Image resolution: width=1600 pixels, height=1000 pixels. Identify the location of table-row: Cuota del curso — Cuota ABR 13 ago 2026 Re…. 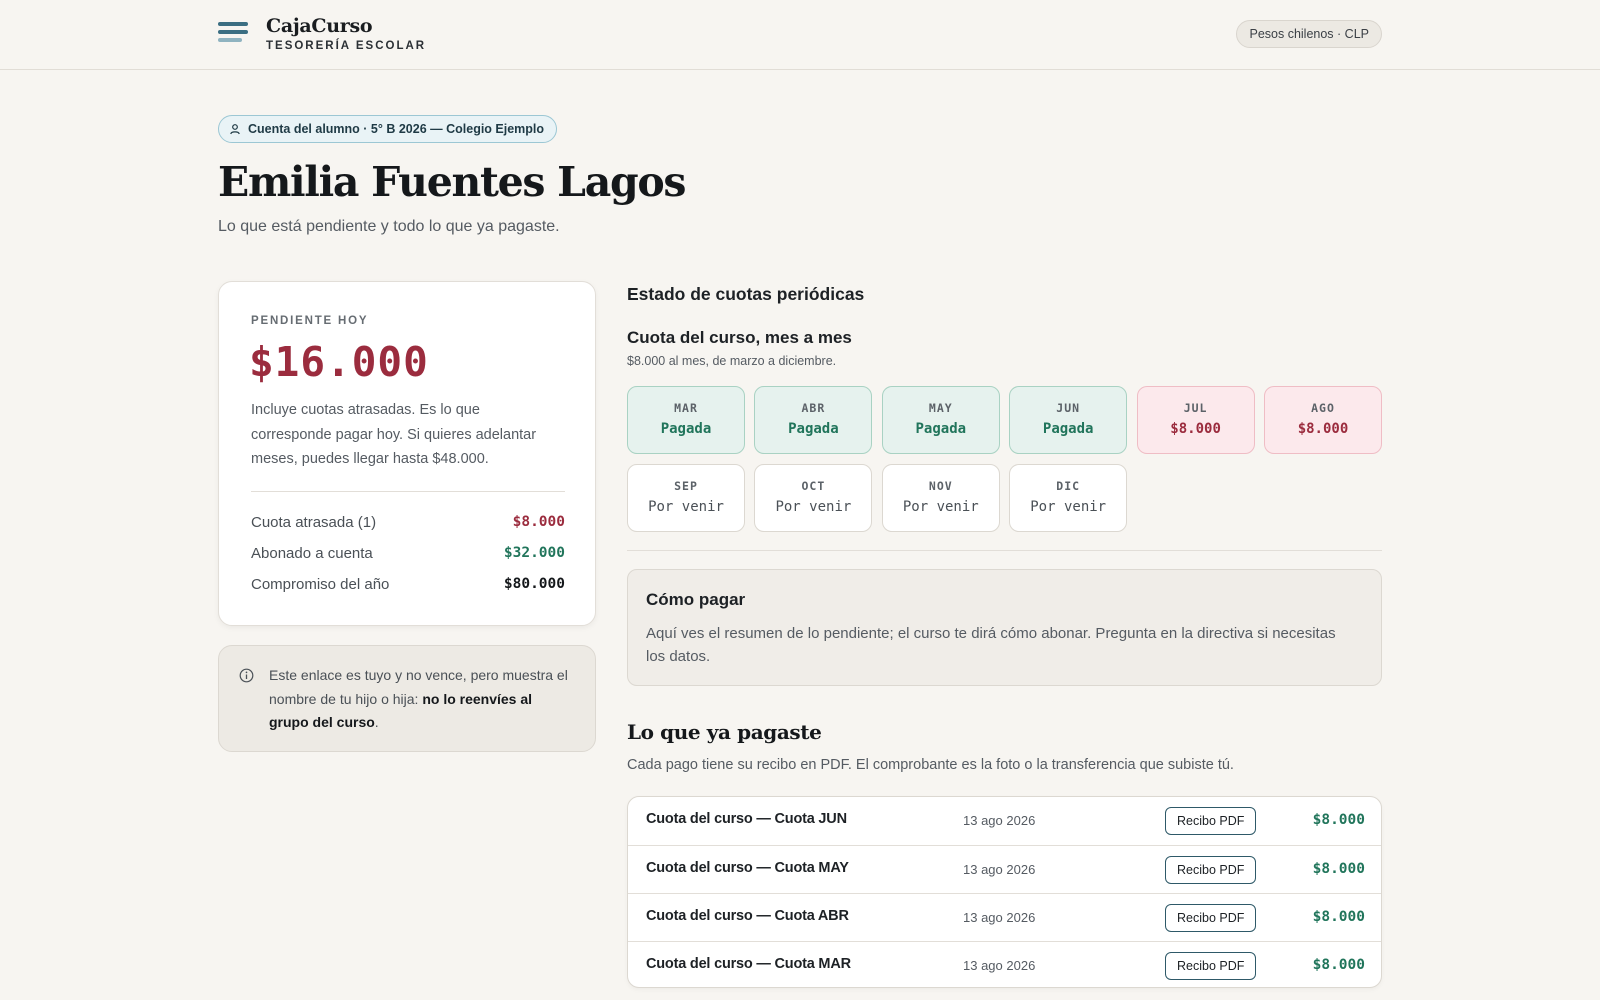
(1004, 917).